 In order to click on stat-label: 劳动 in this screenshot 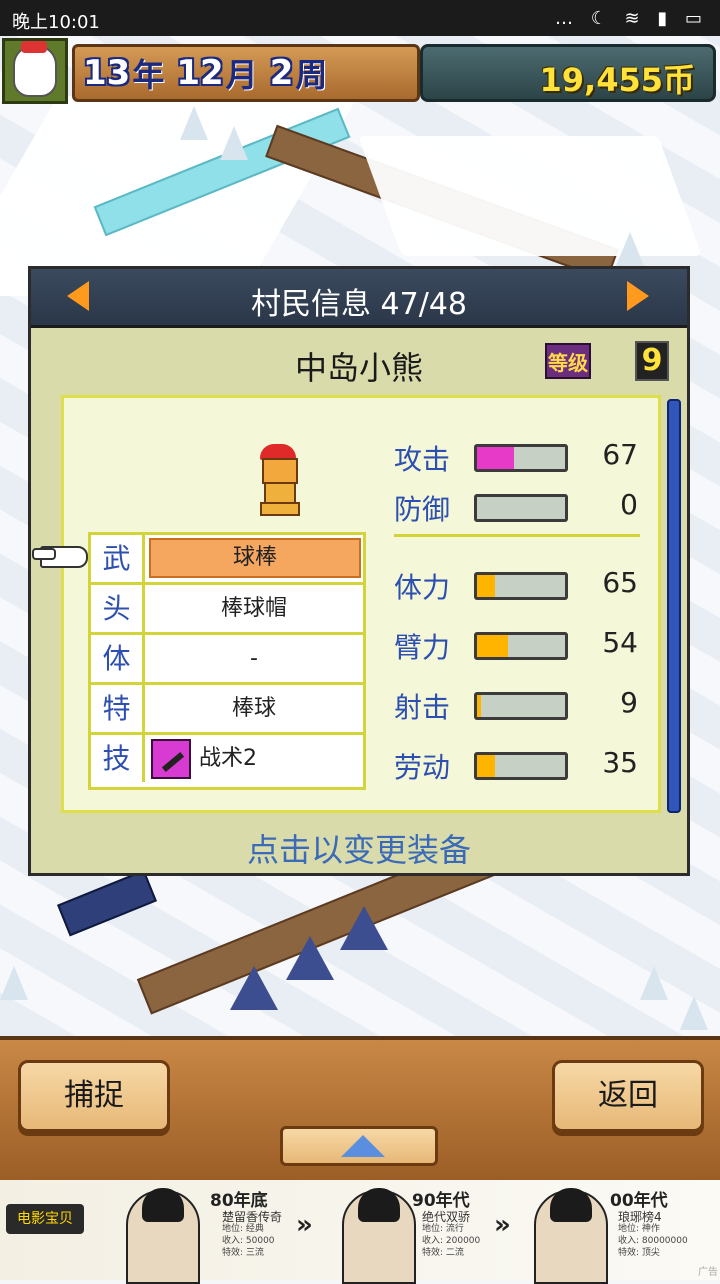, I will do `click(422, 767)`.